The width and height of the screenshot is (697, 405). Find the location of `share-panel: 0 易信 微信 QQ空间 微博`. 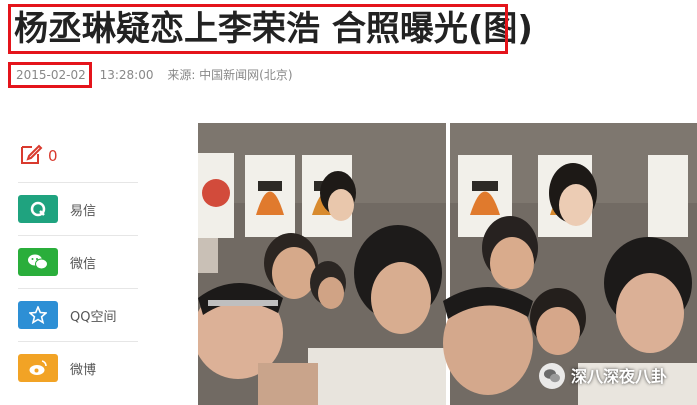

share-panel: 0 易信 微信 QQ空间 微博 is located at coordinates (78, 262).